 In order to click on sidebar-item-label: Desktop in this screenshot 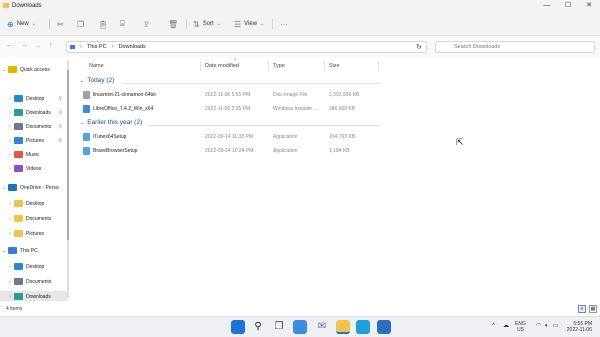, I will do `click(35, 266)`.